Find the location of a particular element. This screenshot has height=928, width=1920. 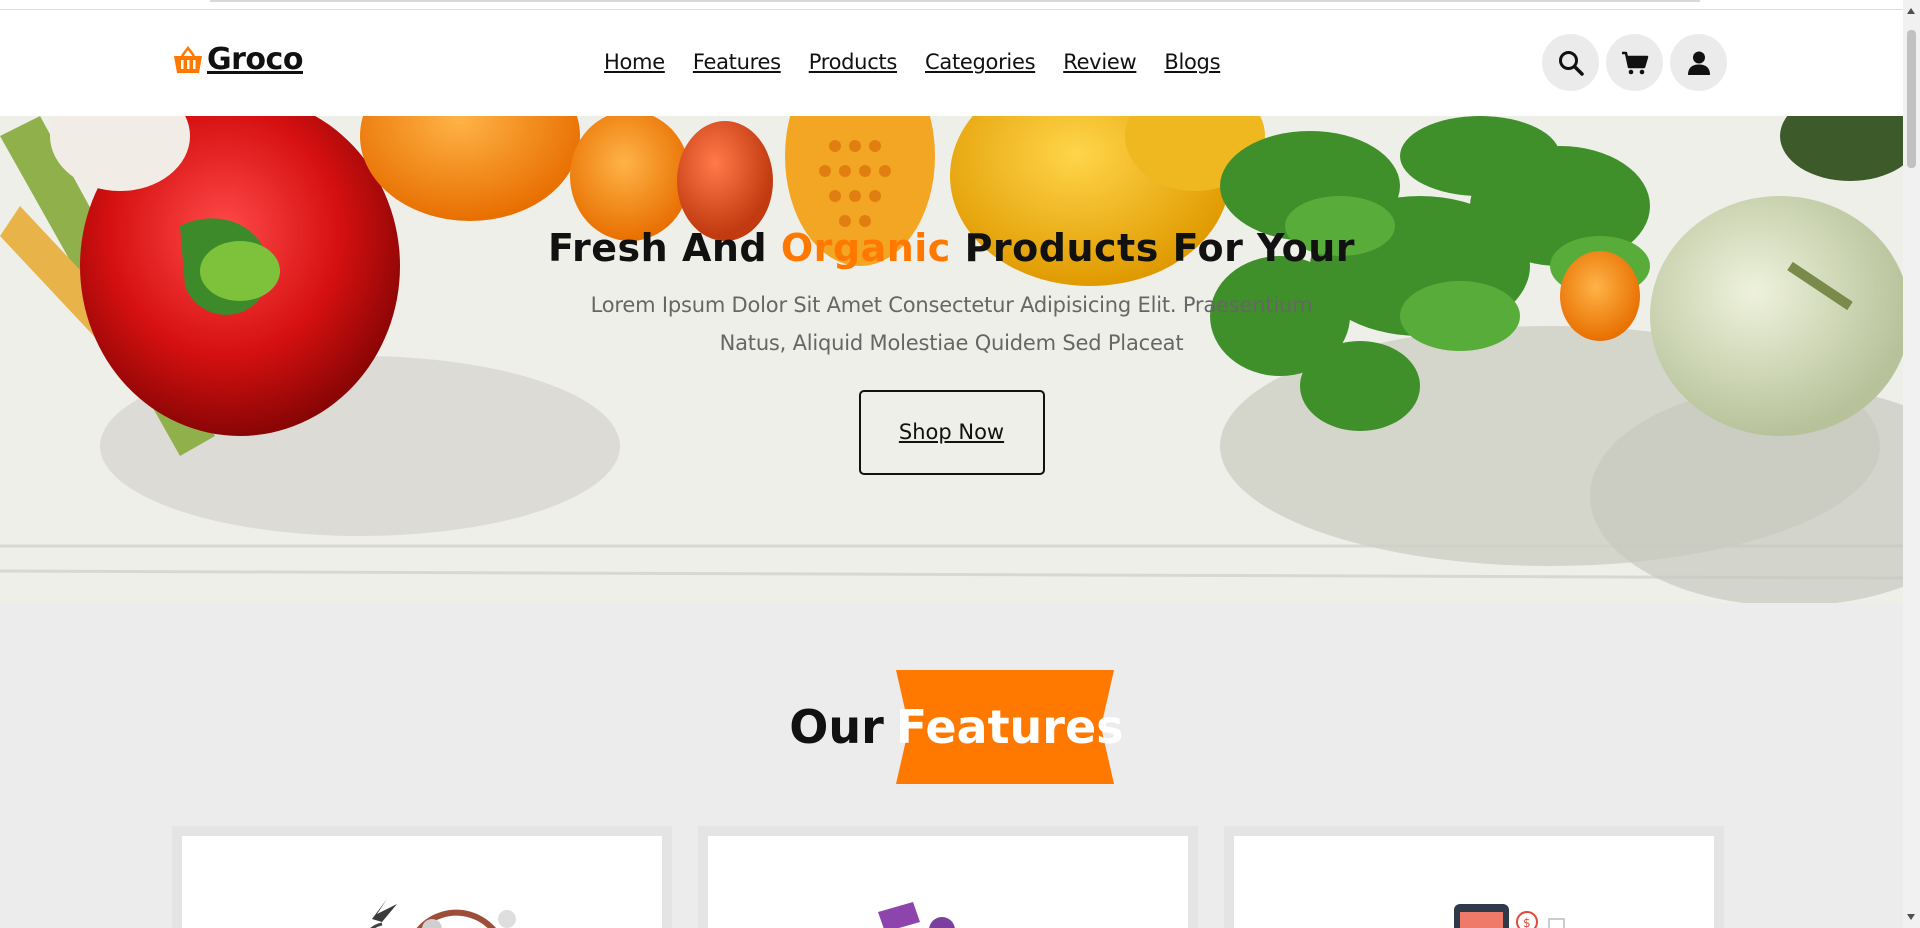

page-scrollbar is located at coordinates (1911, 464).